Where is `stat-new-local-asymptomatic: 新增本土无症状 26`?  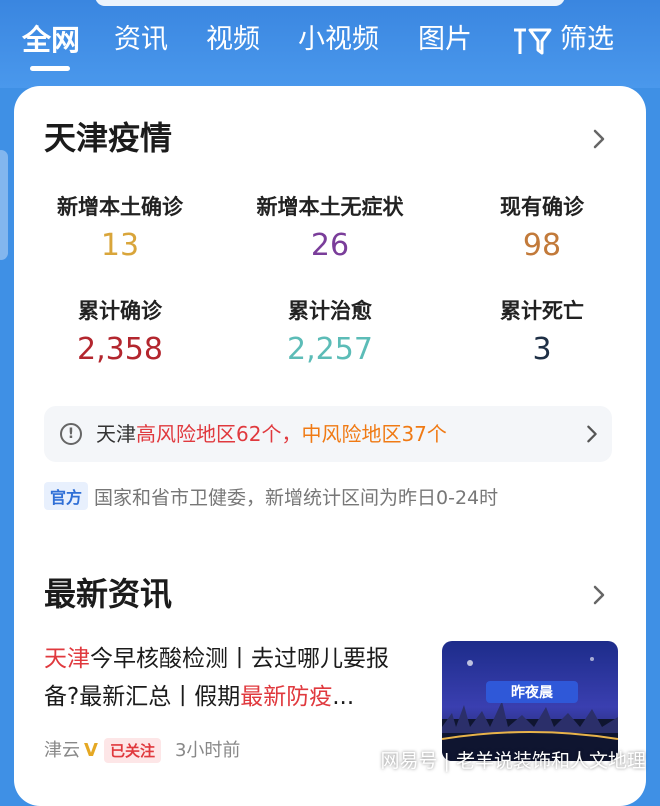
stat-new-local-asymptomatic: 新增本土无症状 26 is located at coordinates (330, 230).